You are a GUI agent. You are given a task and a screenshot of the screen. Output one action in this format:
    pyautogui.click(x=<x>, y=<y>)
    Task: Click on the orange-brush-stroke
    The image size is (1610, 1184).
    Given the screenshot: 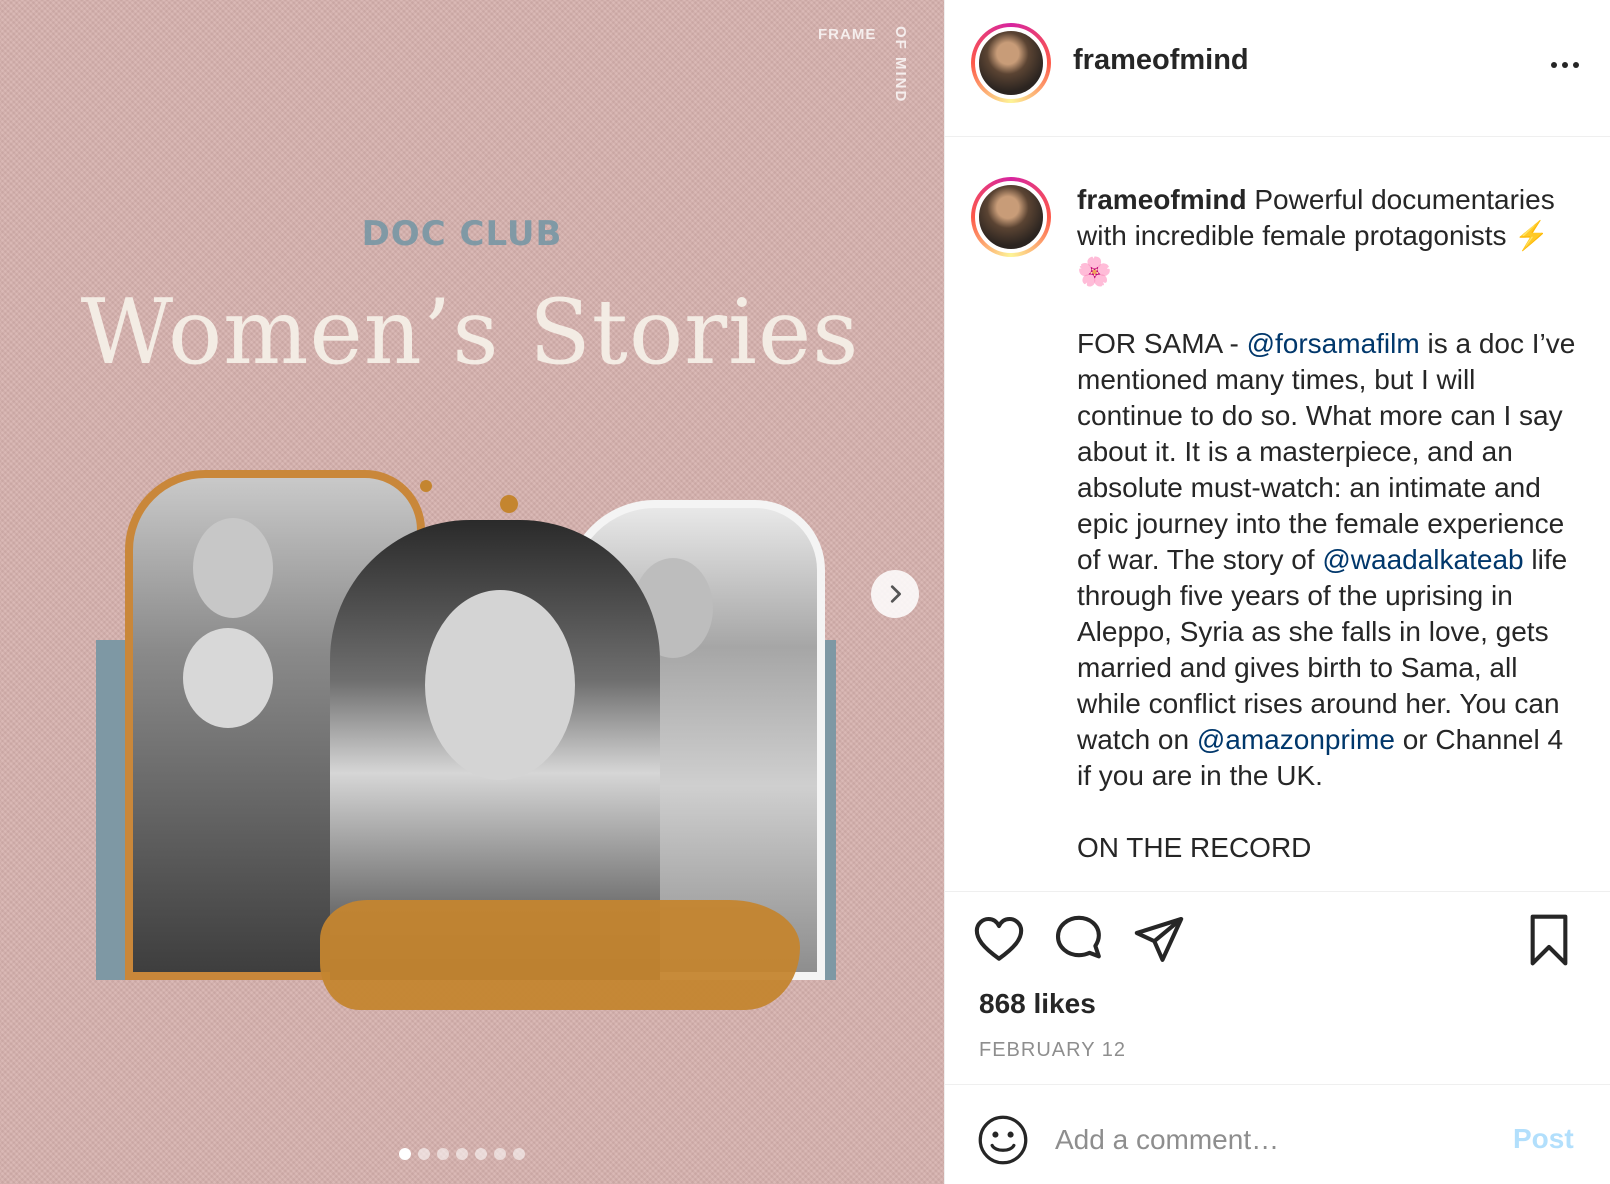 What is the action you would take?
    pyautogui.click(x=560, y=955)
    